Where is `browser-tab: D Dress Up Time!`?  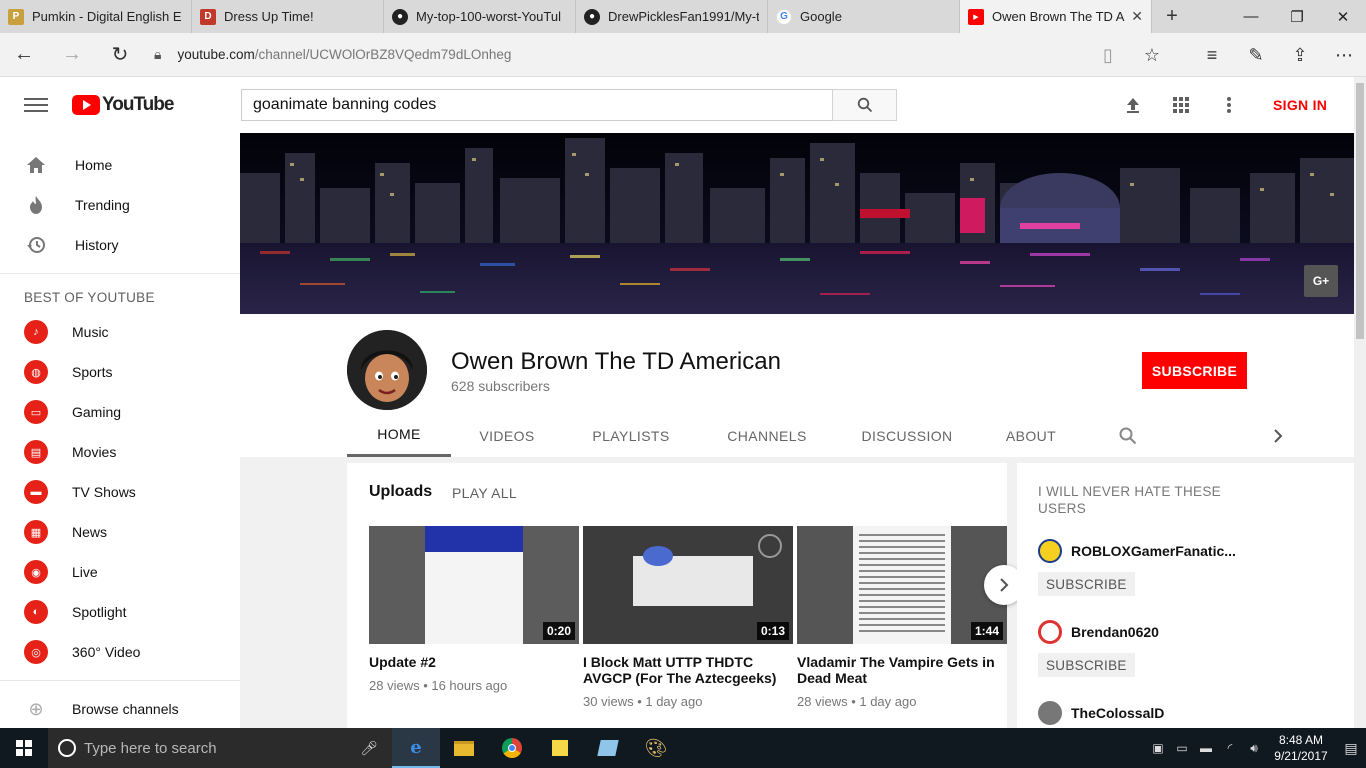
browser-tab: D Dress Up Time! is located at coordinates (288, 16).